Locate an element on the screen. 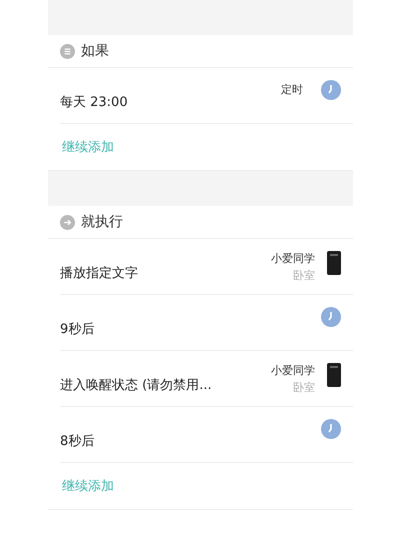 The image size is (400, 545). rule-item: 每天 23:00 is located at coordinates (94, 101).